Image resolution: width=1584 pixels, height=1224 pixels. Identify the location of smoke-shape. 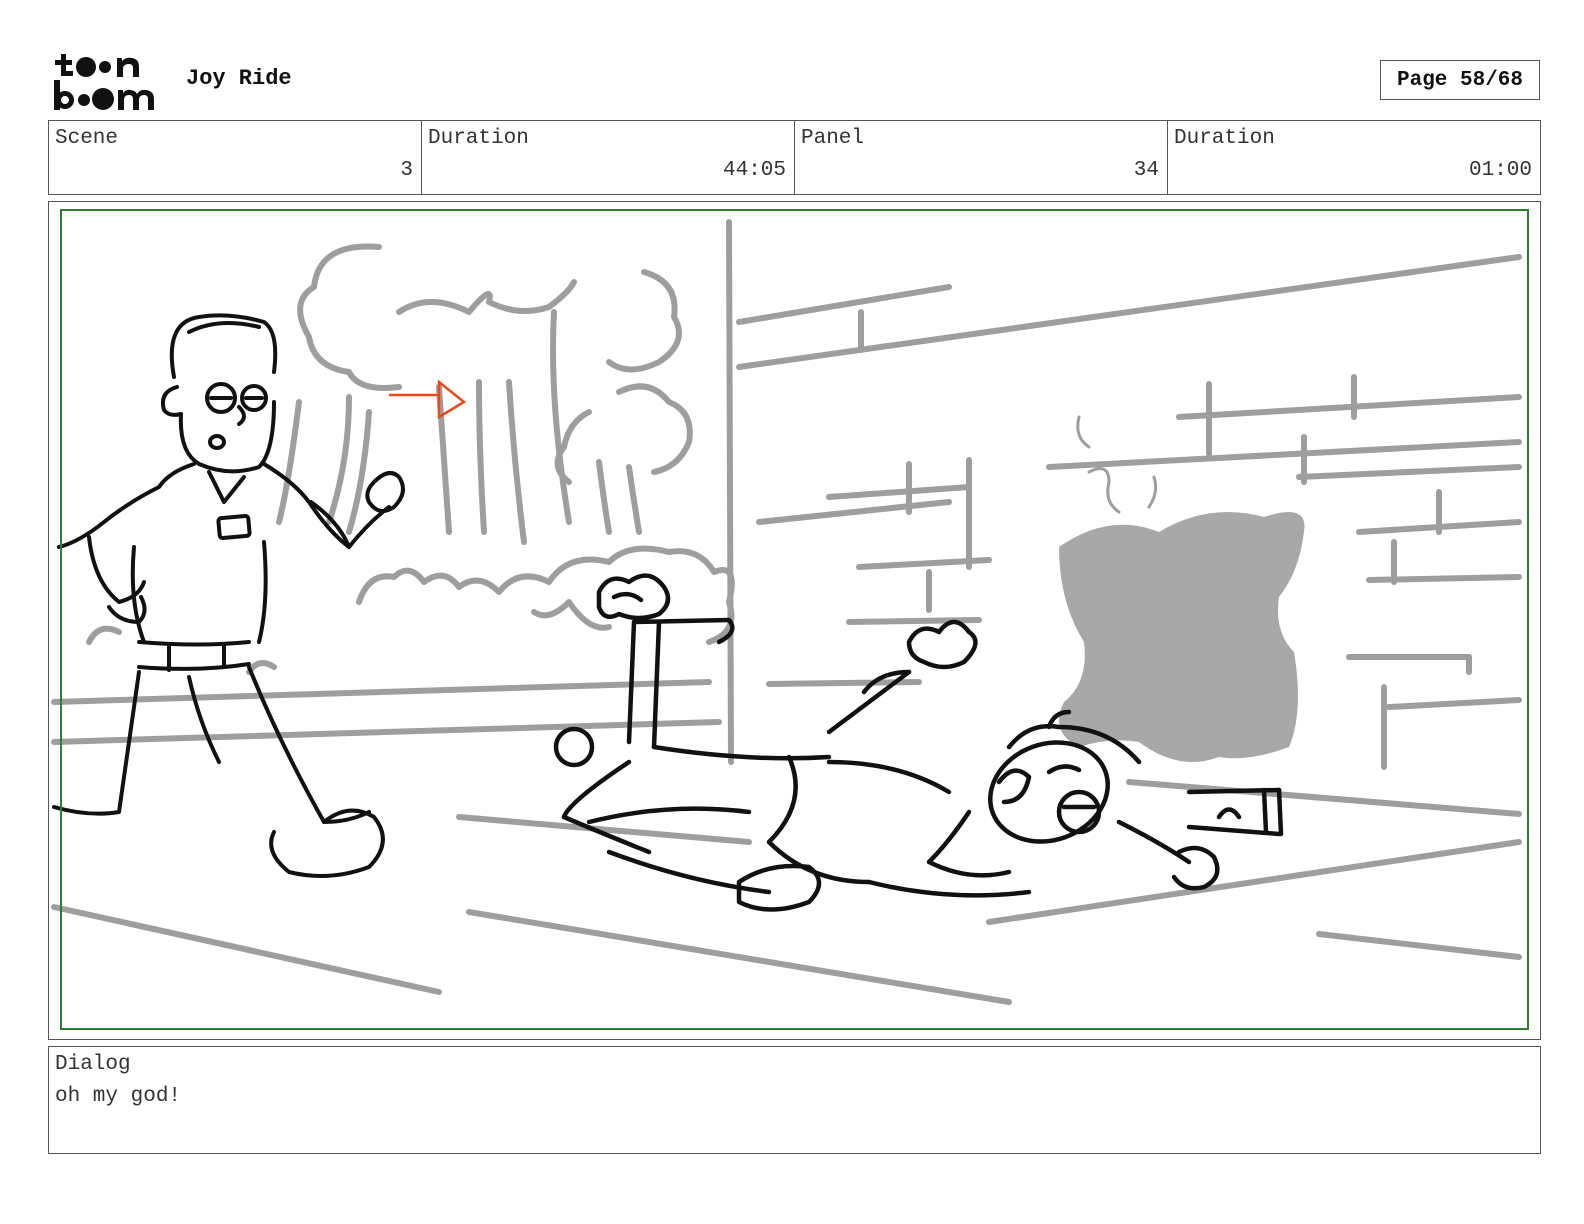
(1182, 637).